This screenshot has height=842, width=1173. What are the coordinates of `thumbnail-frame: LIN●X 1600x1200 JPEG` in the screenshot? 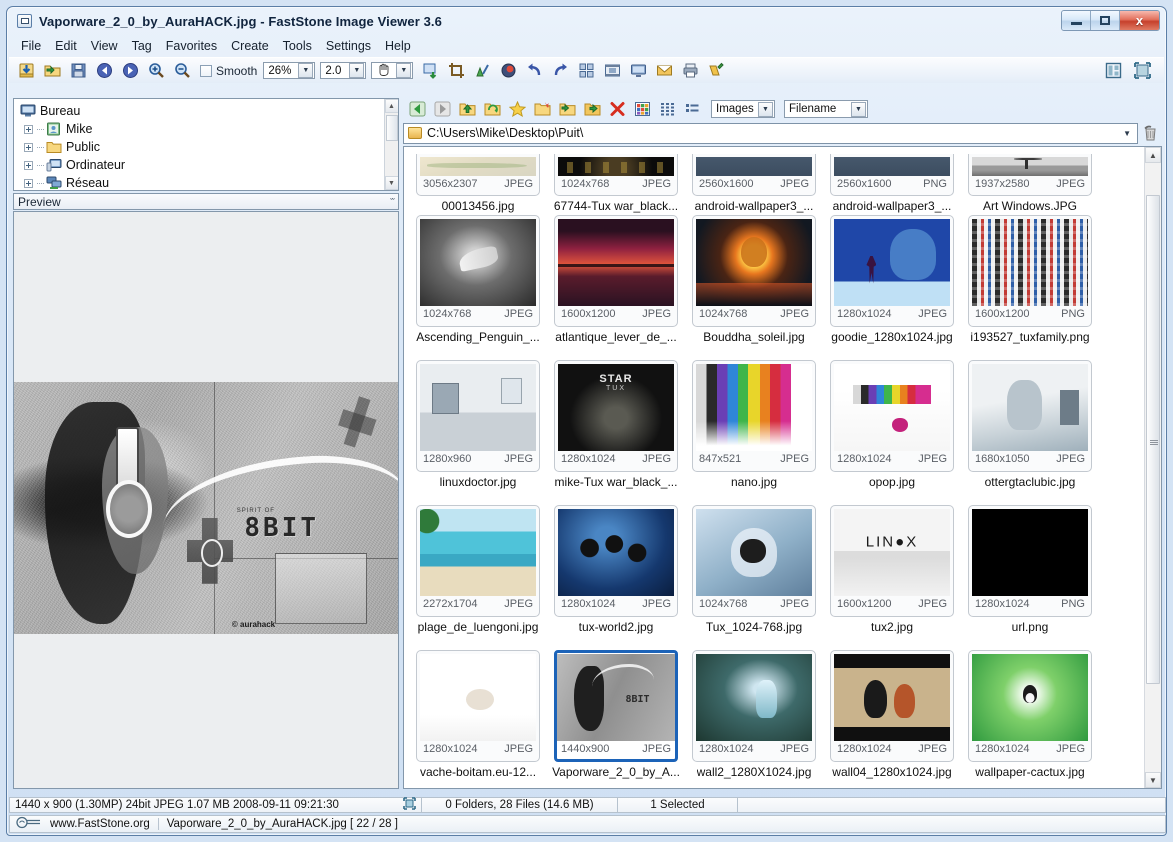 It's located at (892, 561).